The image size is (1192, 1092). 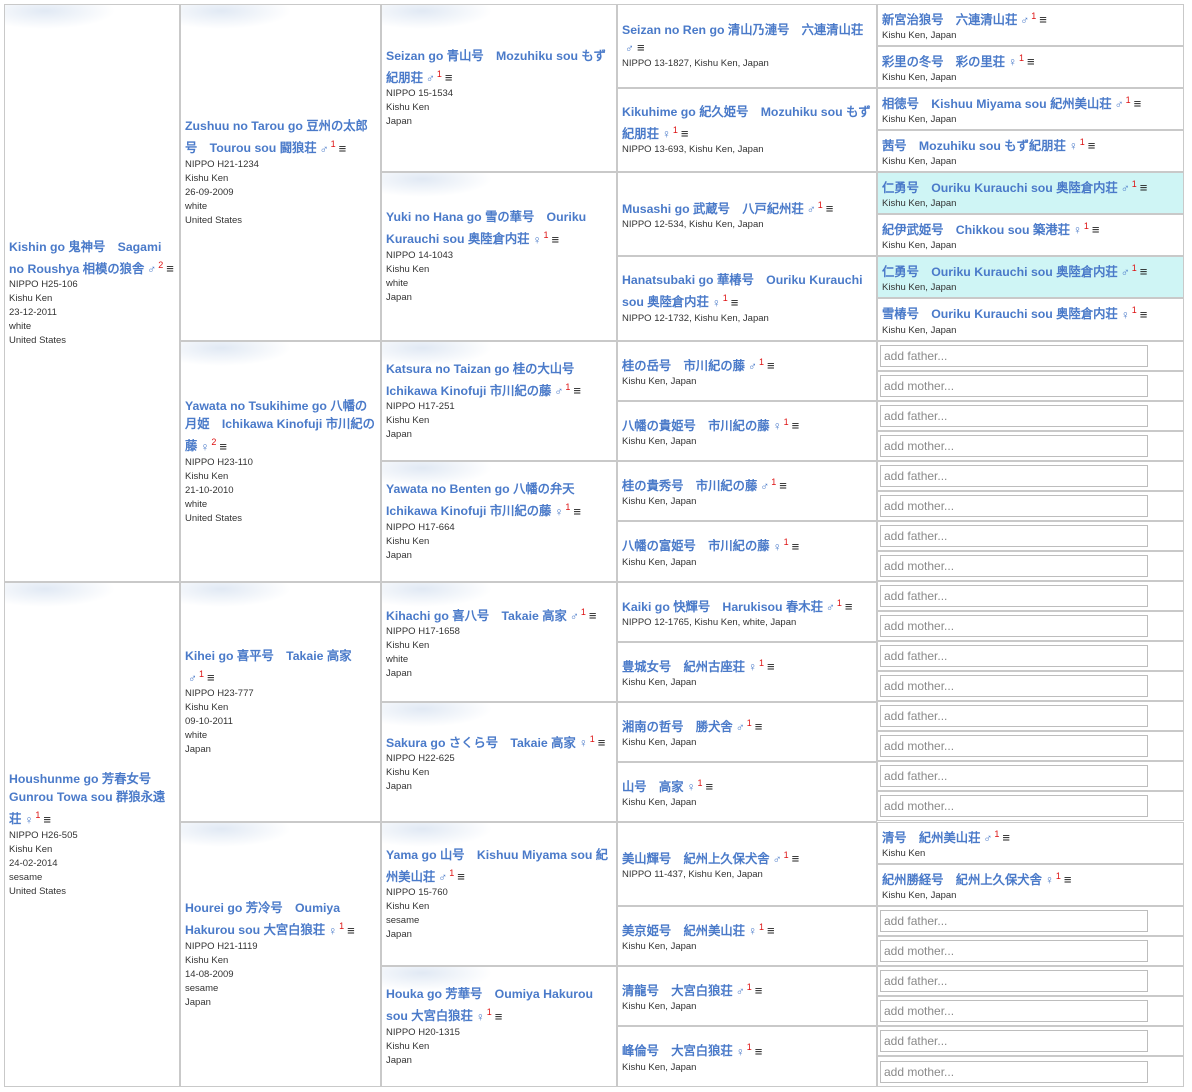 I want to click on dog-name-link: Kihei go 喜平号 Takaie 高家, so click(x=268, y=656).